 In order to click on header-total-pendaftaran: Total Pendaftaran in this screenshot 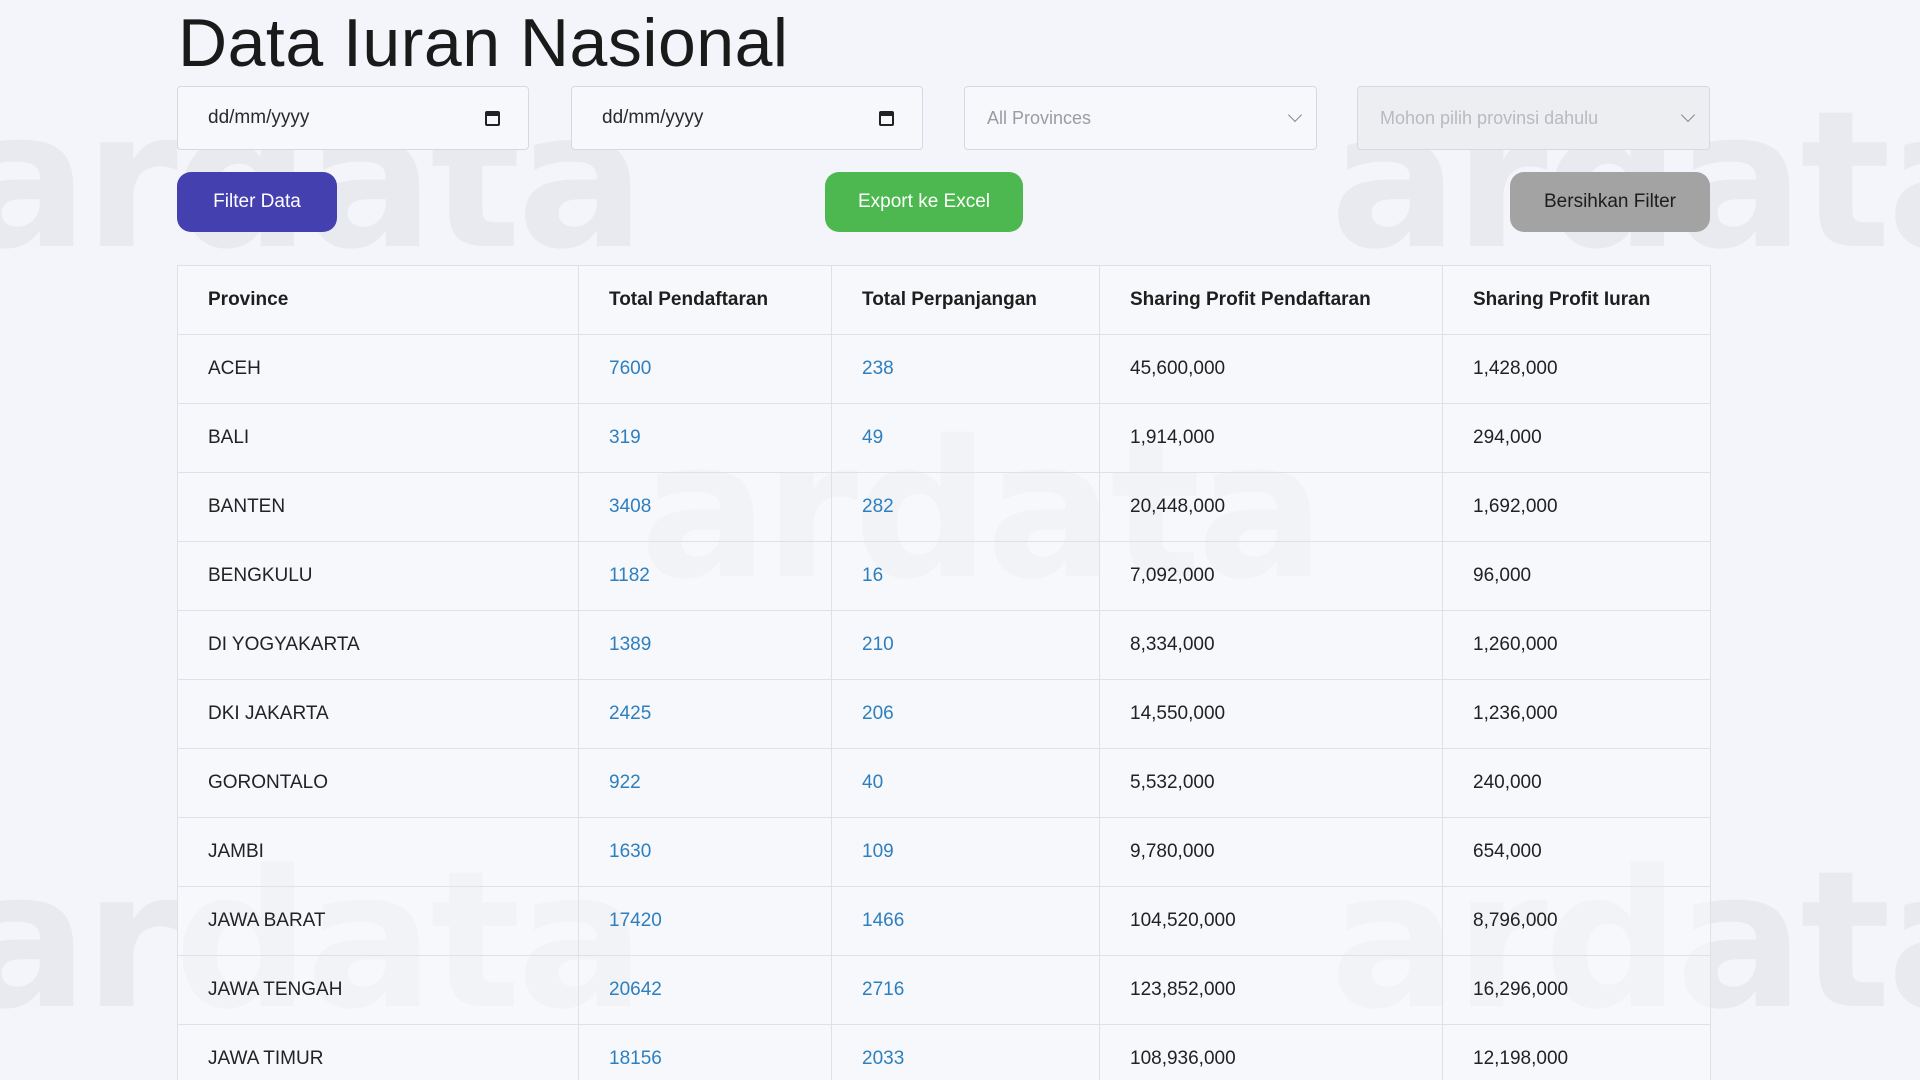, I will do `click(705, 300)`.